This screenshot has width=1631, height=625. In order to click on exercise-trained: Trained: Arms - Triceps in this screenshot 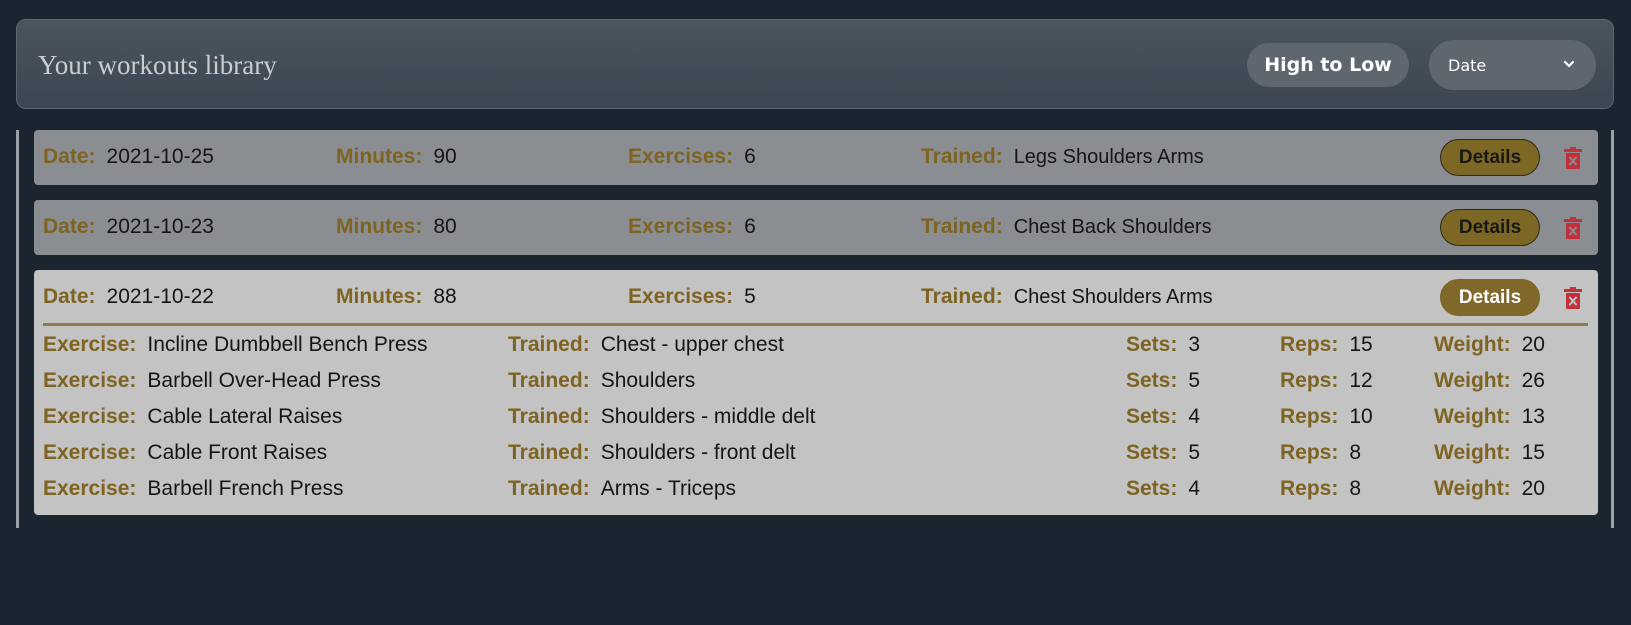, I will do `click(622, 489)`.